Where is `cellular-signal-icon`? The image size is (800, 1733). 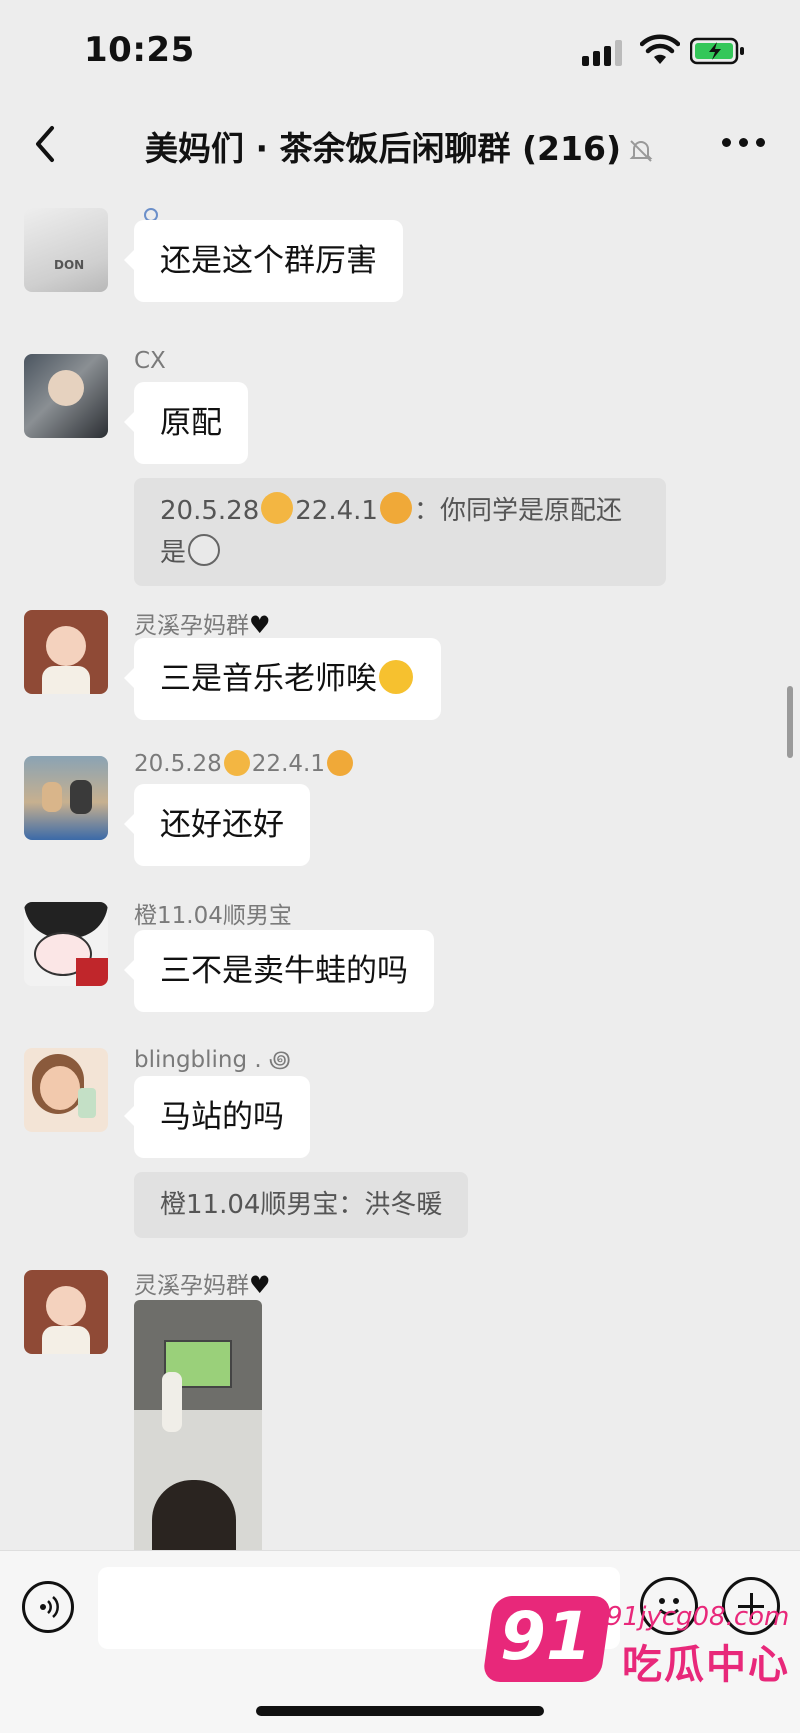
cellular-signal-icon is located at coordinates (604, 53).